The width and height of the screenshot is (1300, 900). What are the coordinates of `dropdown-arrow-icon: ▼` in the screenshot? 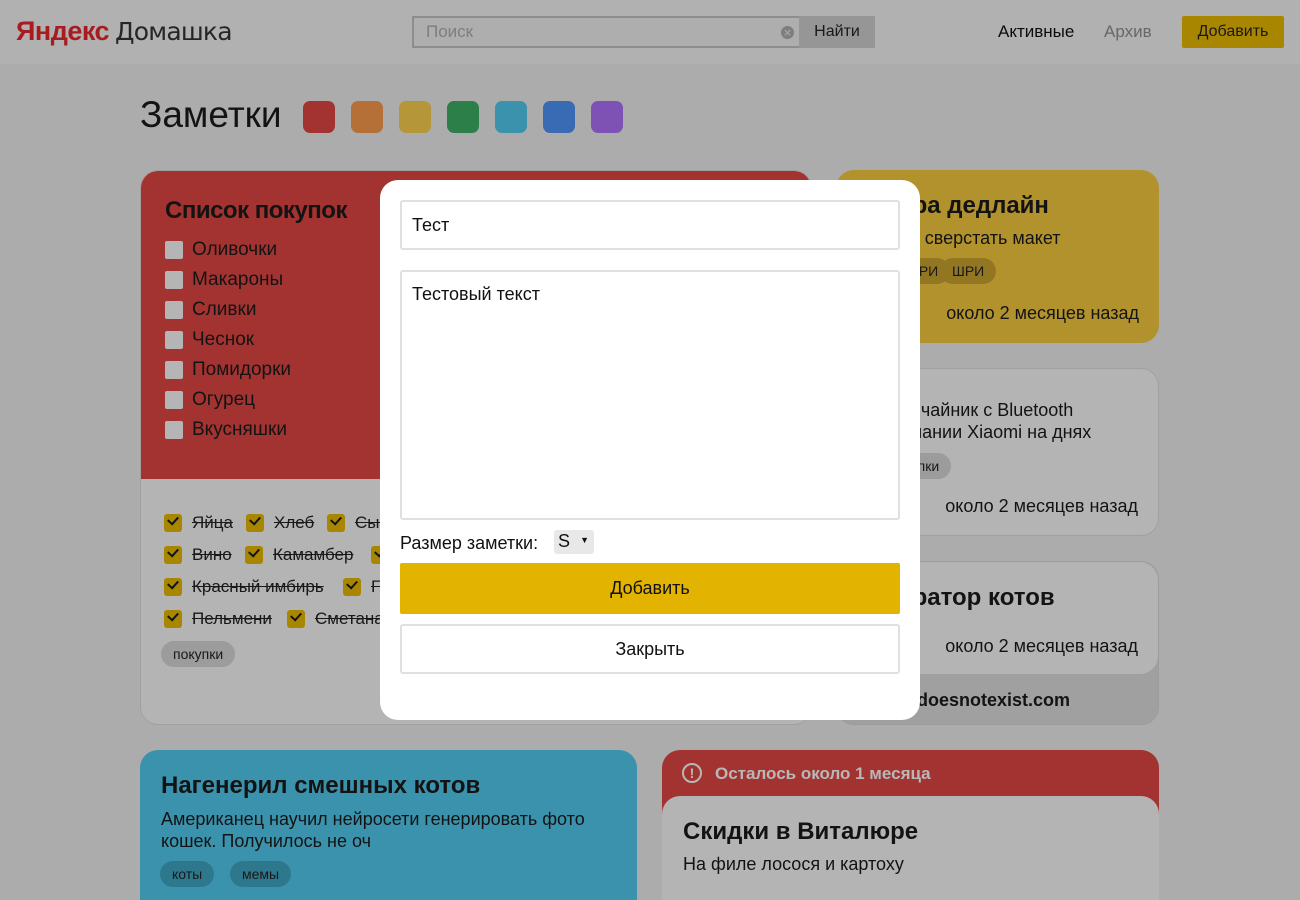 It's located at (584, 540).